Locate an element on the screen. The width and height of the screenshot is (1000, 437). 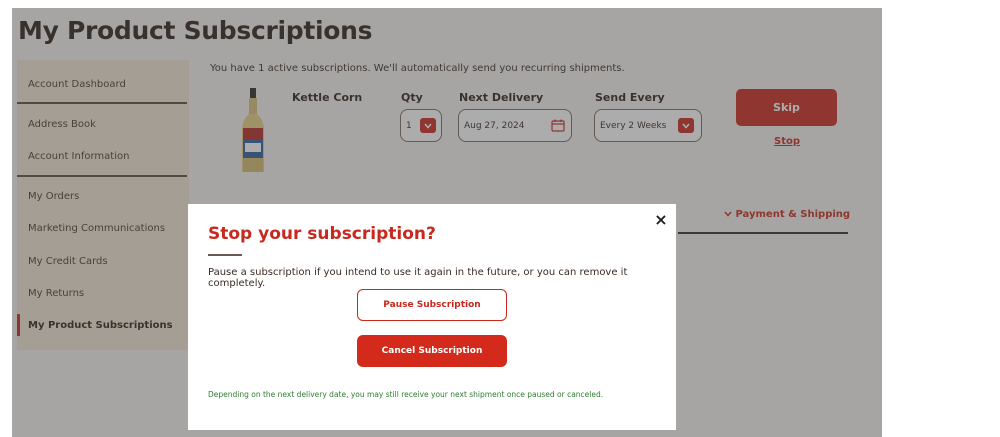
close-icon: × is located at coordinates (661, 220).